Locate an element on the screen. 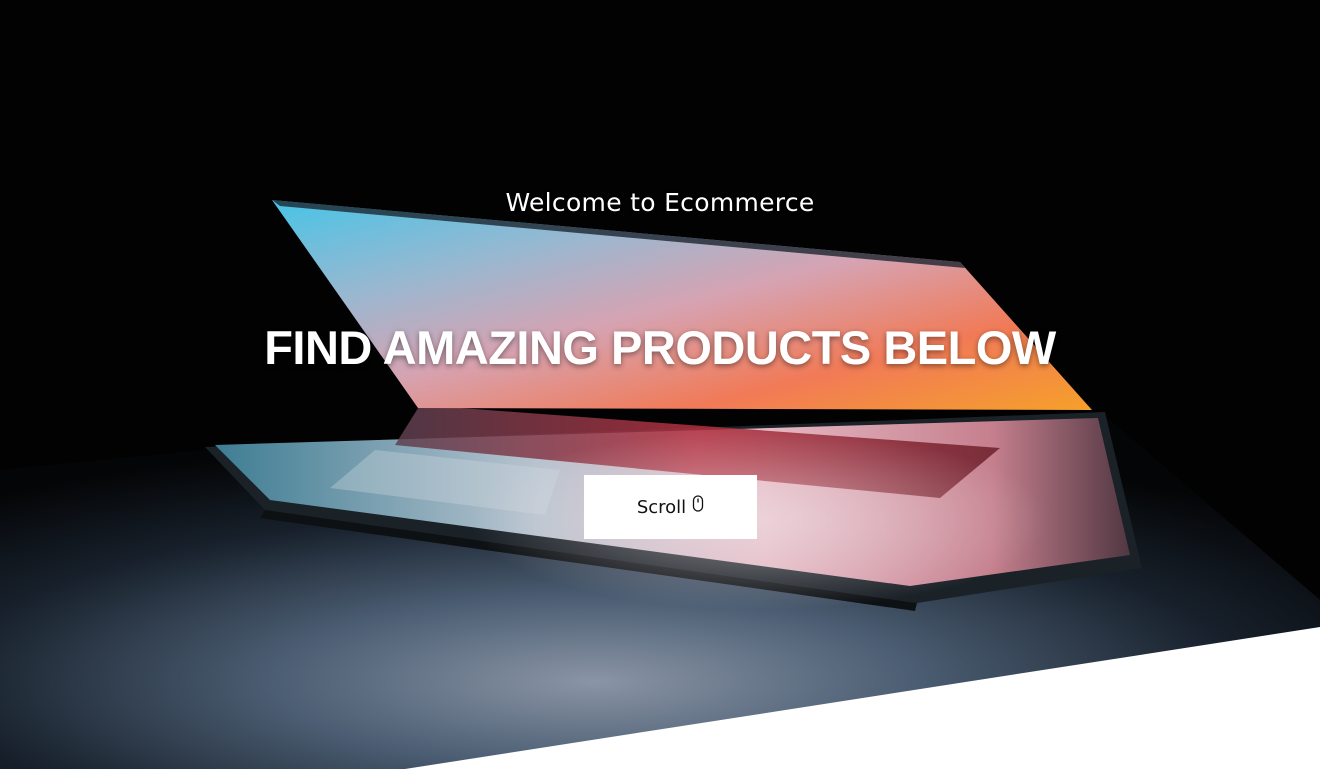  hero-headline: FIND AMAZING PRODUCTS BELOW is located at coordinates (660, 347).